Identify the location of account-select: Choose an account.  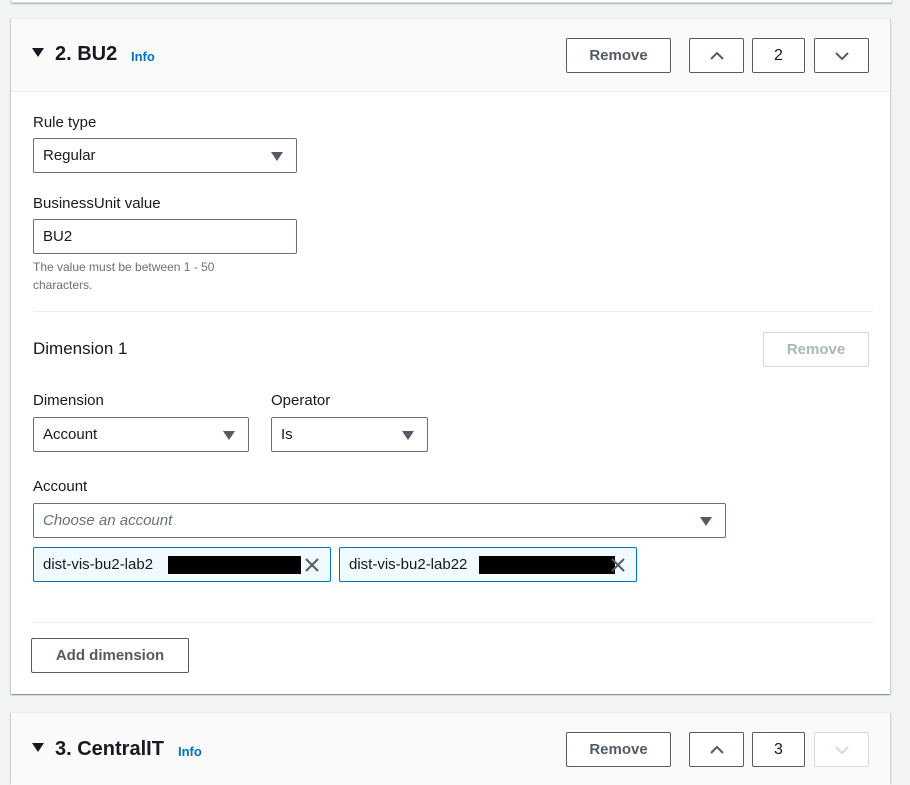
(379, 520).